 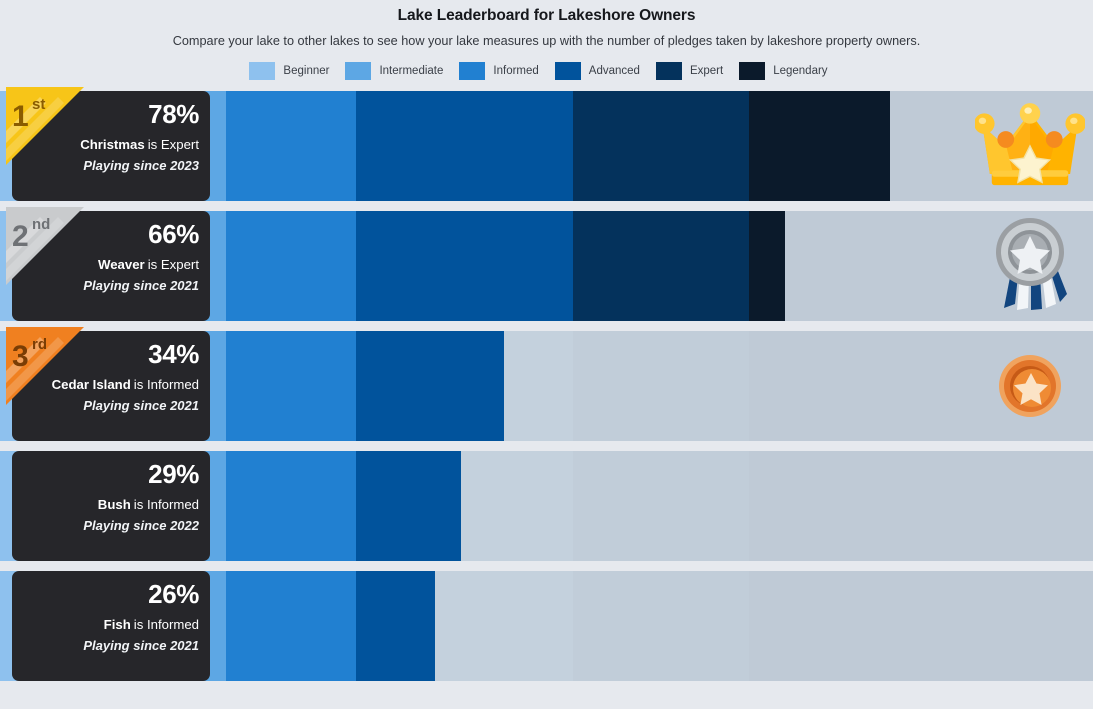 I want to click on lake-name-row: Weaver is Expert, so click(x=148, y=264).